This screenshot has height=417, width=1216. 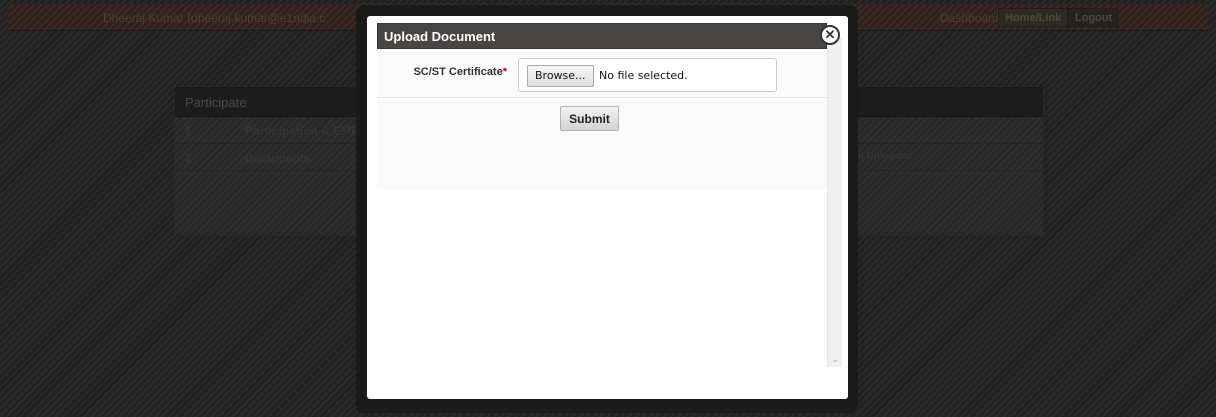 What do you see at coordinates (830, 35) in the screenshot?
I see `close-icon: ✕` at bounding box center [830, 35].